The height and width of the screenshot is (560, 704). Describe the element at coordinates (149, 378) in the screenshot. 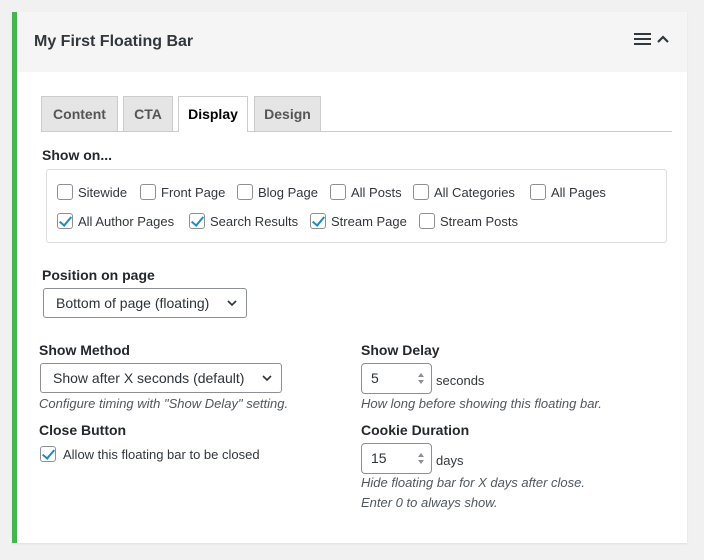

I see `show-method-select-value: Show after X seconds (default)` at that location.